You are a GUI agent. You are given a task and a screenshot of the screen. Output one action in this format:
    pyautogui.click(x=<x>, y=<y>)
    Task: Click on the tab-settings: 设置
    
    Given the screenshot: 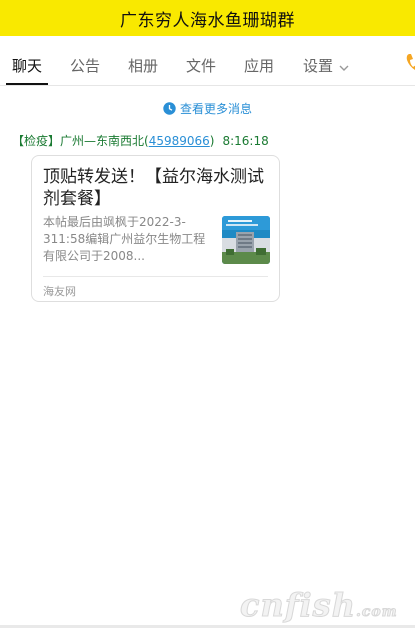 What is the action you would take?
    pyautogui.click(x=326, y=60)
    